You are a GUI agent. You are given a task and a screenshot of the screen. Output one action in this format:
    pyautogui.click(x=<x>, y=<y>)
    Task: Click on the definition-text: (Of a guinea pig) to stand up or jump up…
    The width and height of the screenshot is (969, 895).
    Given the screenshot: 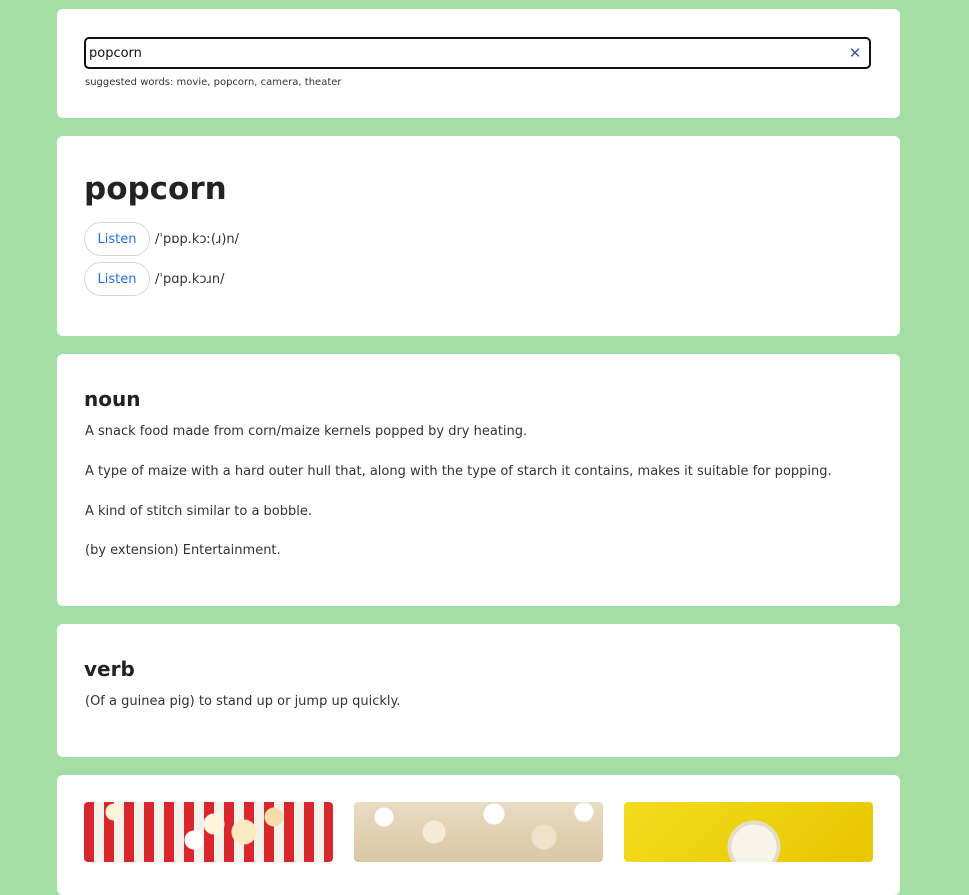 What is the action you would take?
    pyautogui.click(x=243, y=701)
    